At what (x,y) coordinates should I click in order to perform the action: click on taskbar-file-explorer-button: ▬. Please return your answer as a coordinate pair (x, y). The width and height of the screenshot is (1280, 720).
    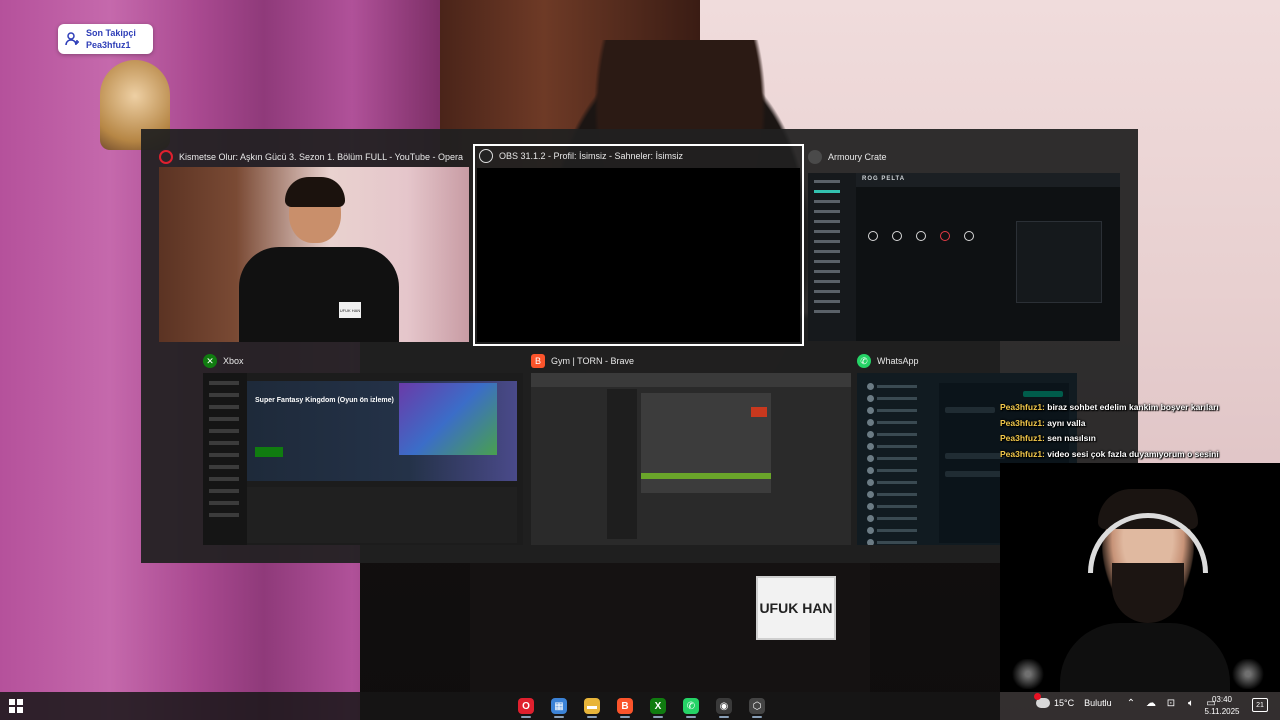
    Looking at the image, I should click on (592, 706).